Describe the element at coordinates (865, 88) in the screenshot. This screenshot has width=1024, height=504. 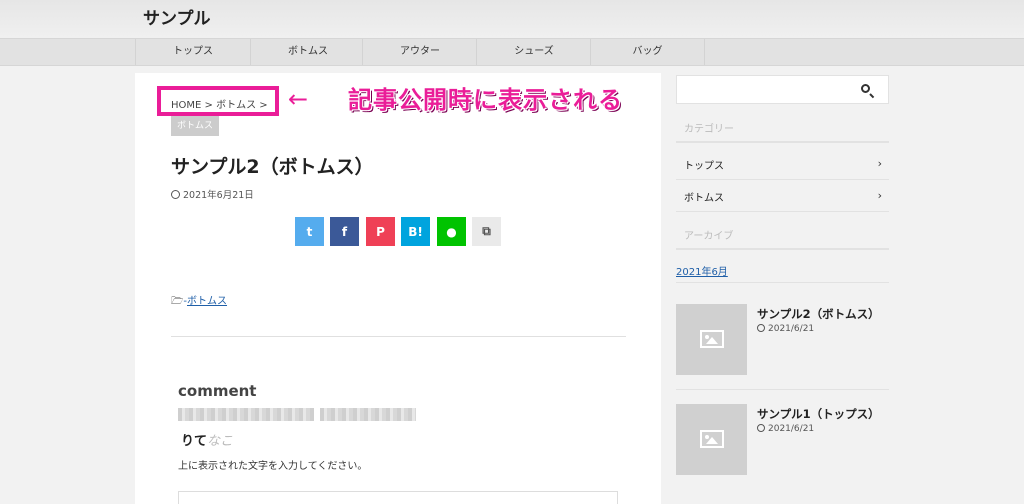
I see `search-icon` at that location.